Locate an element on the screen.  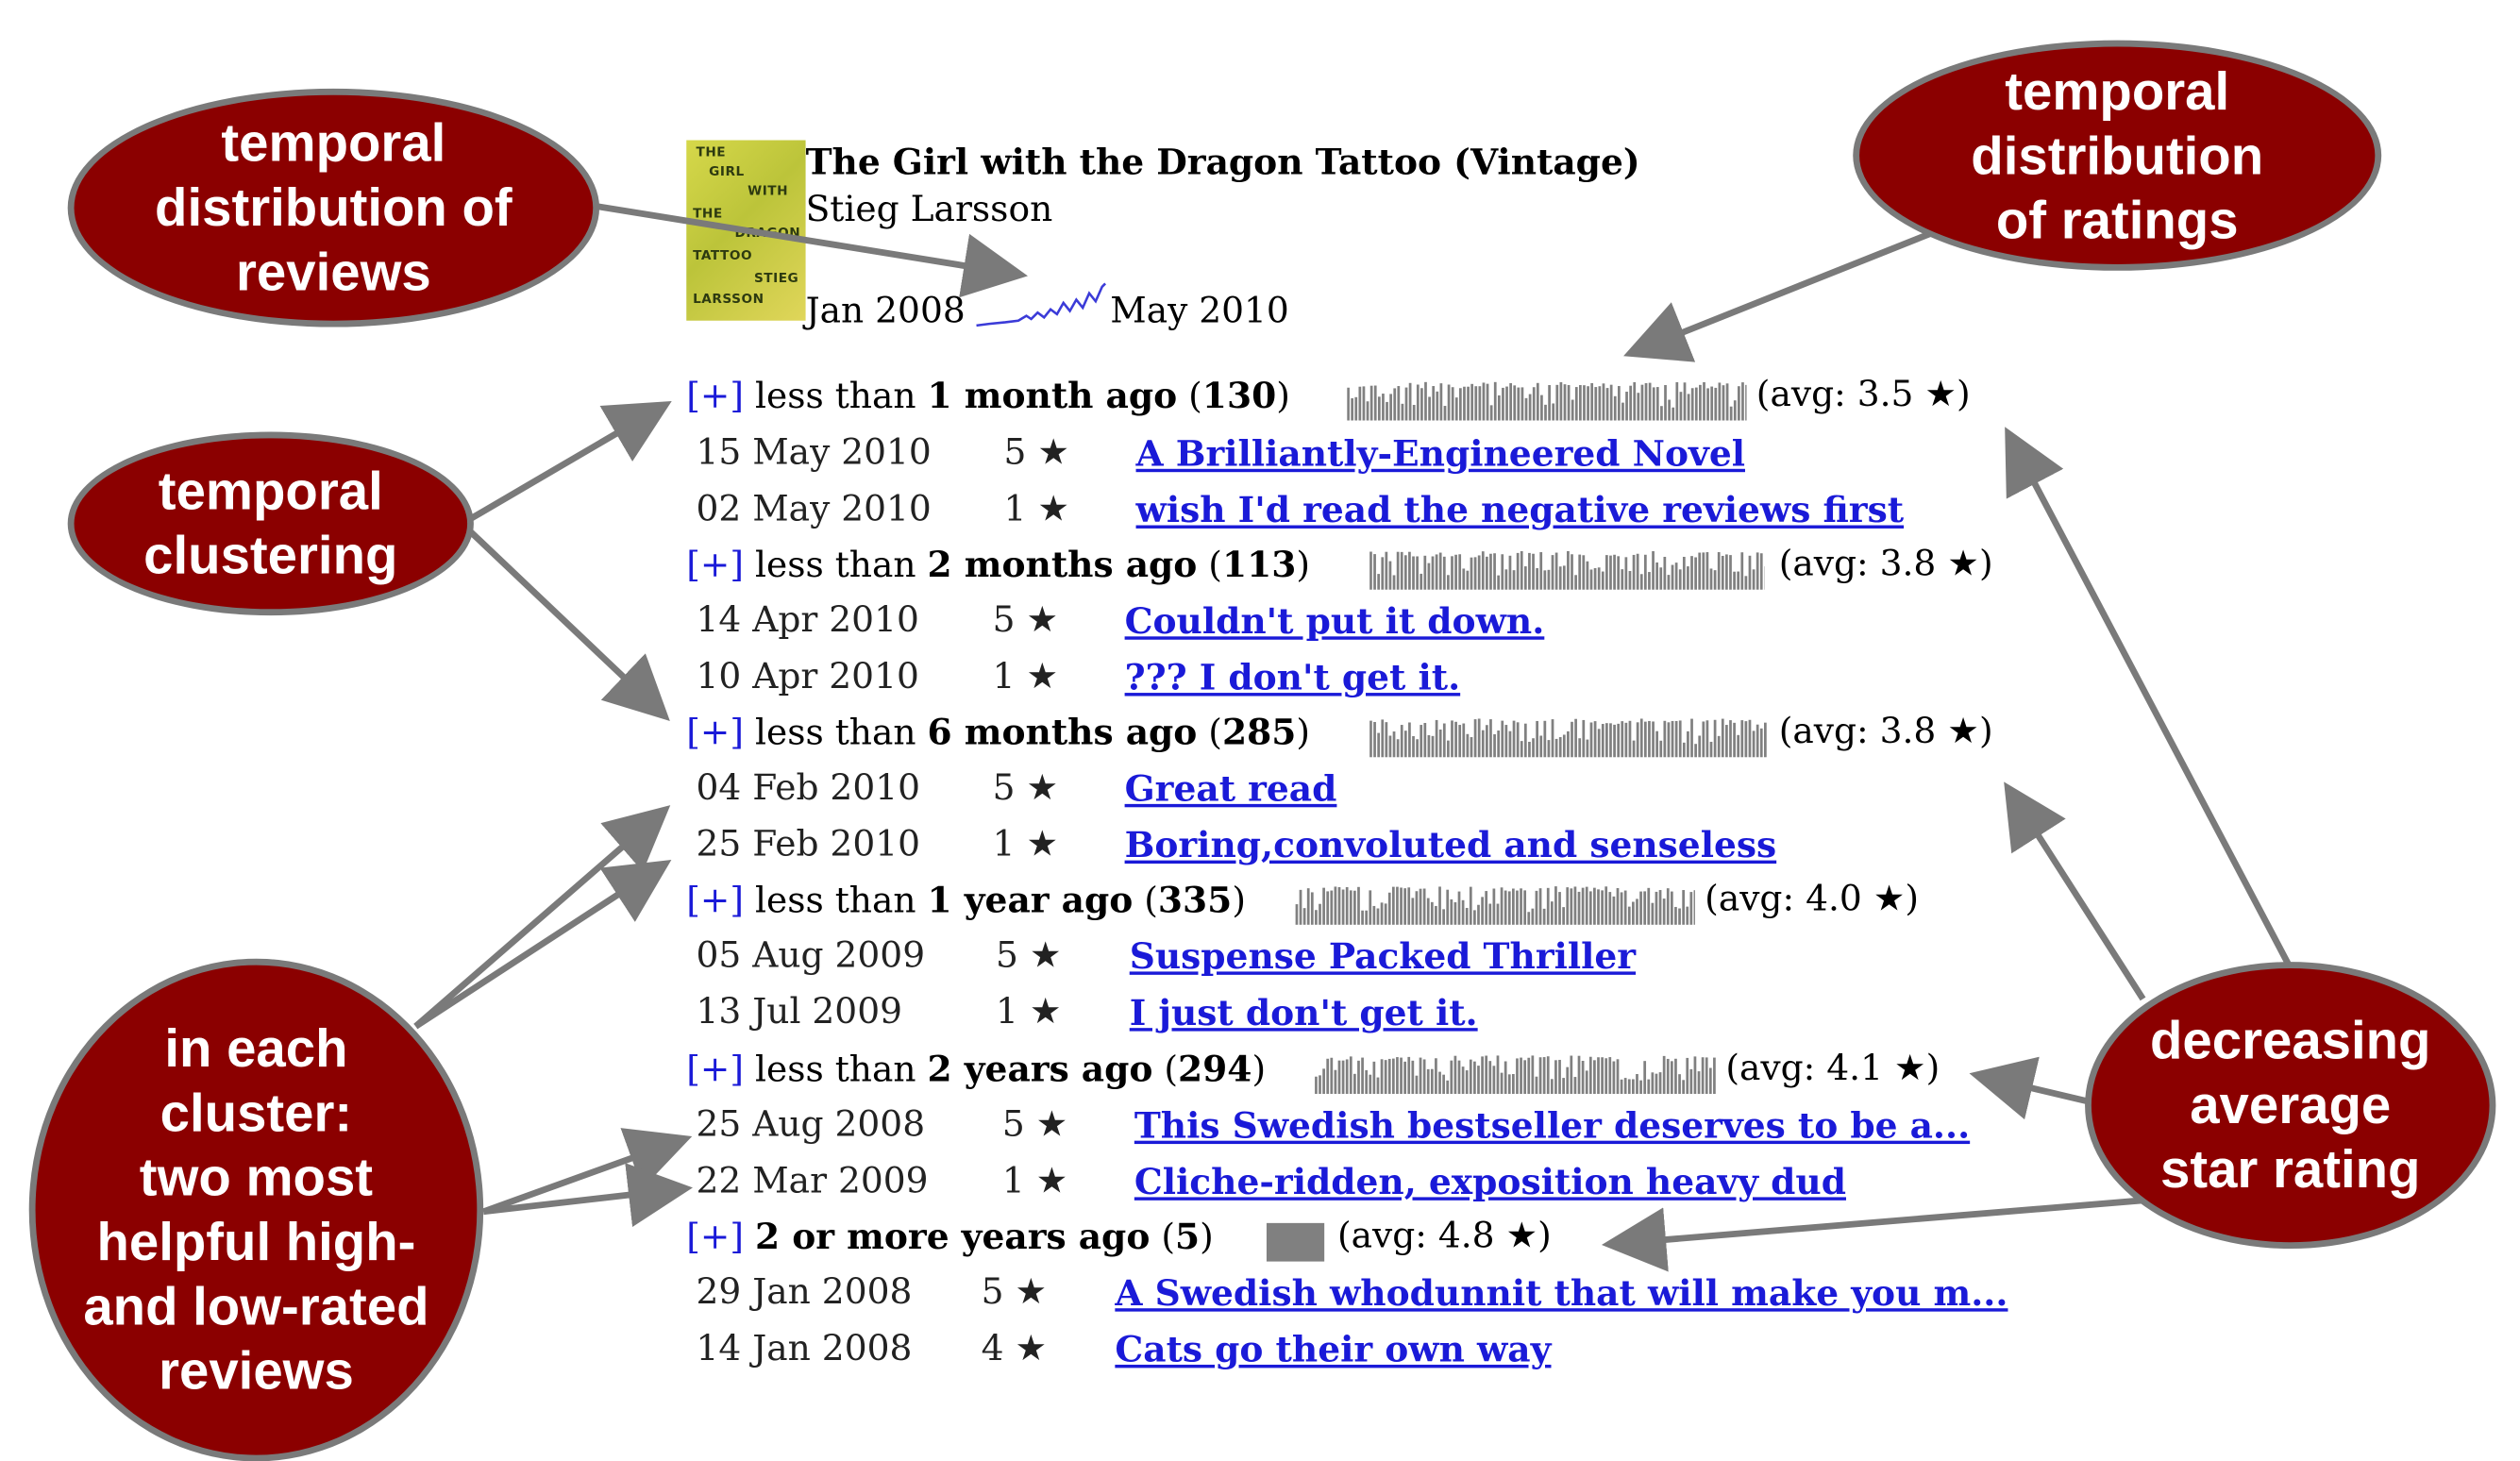
annotation-text: decreasing average star rating is located at coordinates (2290, 1105).